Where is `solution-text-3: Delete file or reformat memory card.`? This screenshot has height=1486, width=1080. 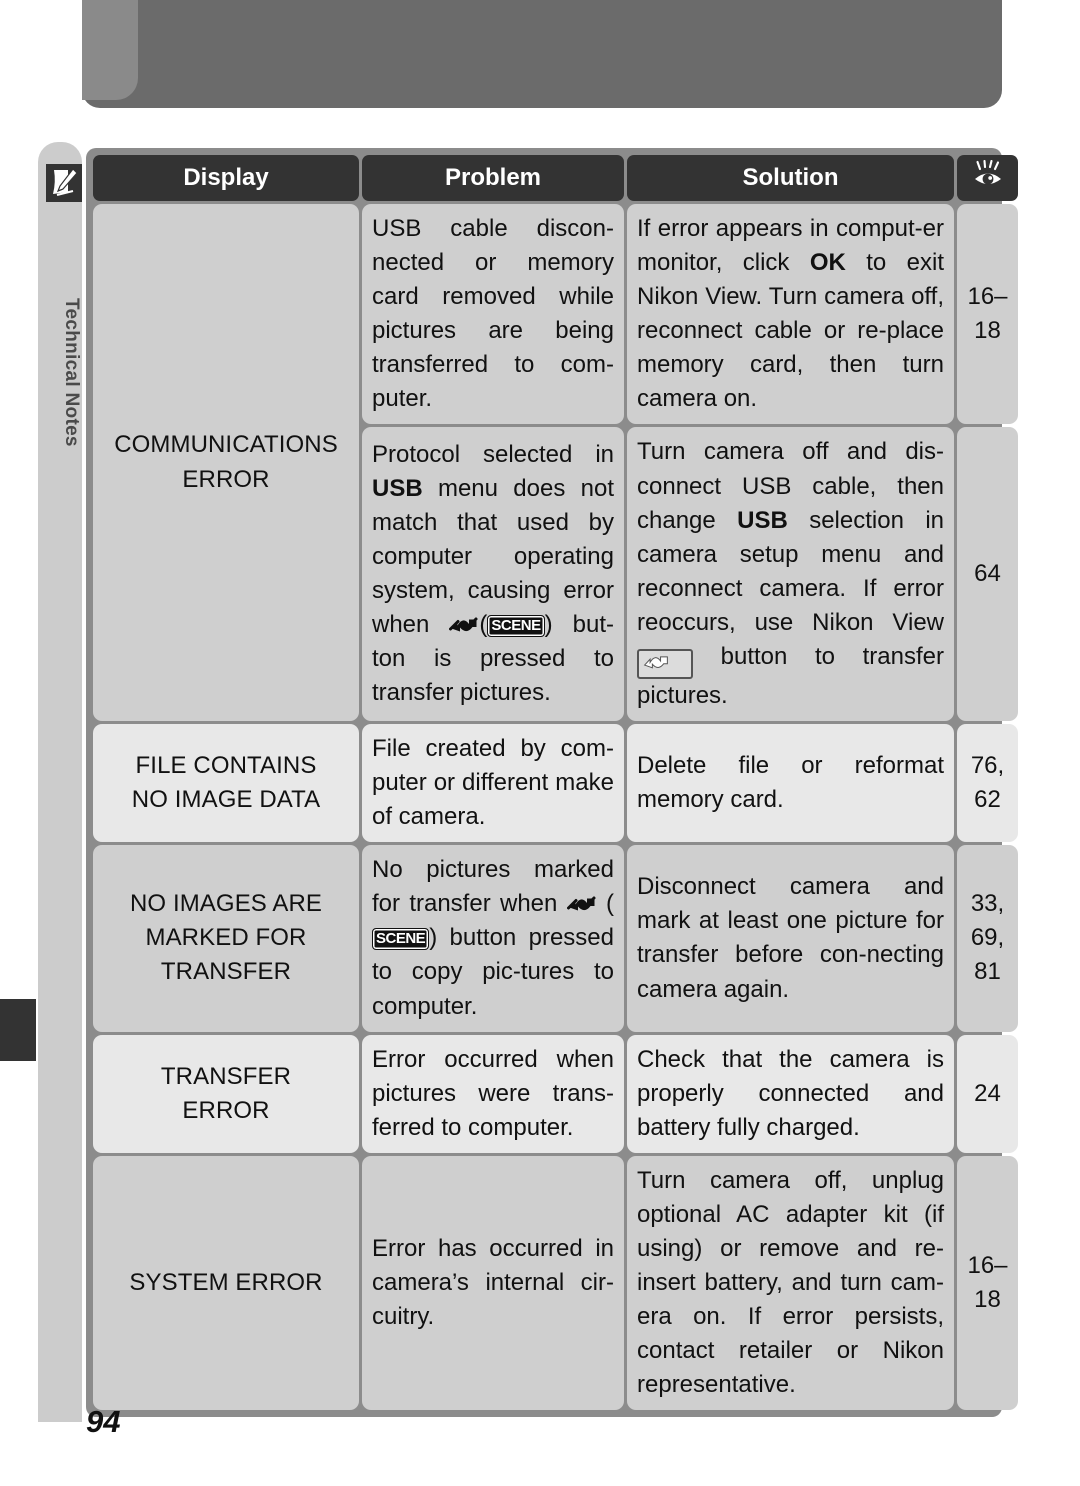 solution-text-3: Delete file or reformat memory card. is located at coordinates (790, 783).